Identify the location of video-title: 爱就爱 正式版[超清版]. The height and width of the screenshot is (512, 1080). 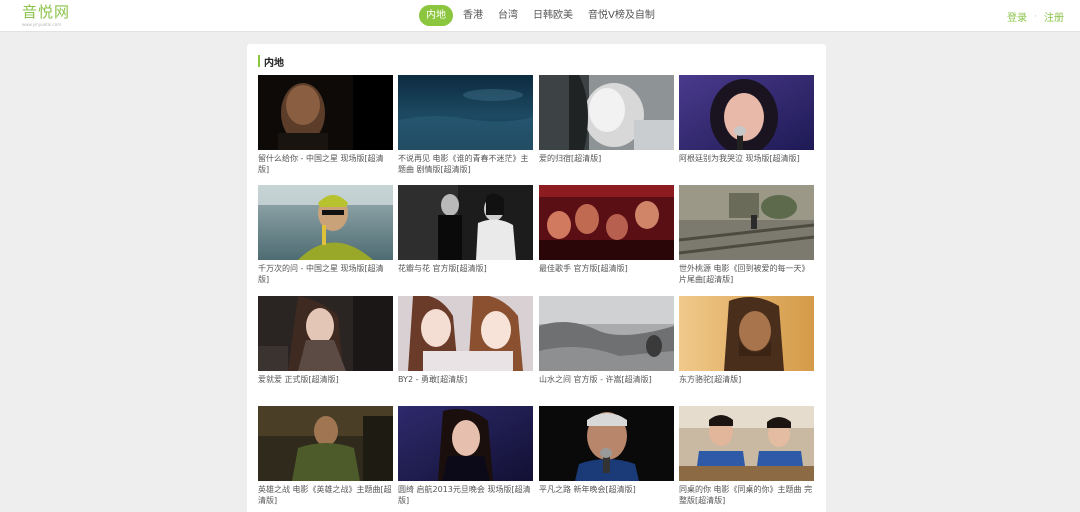
(325, 385).